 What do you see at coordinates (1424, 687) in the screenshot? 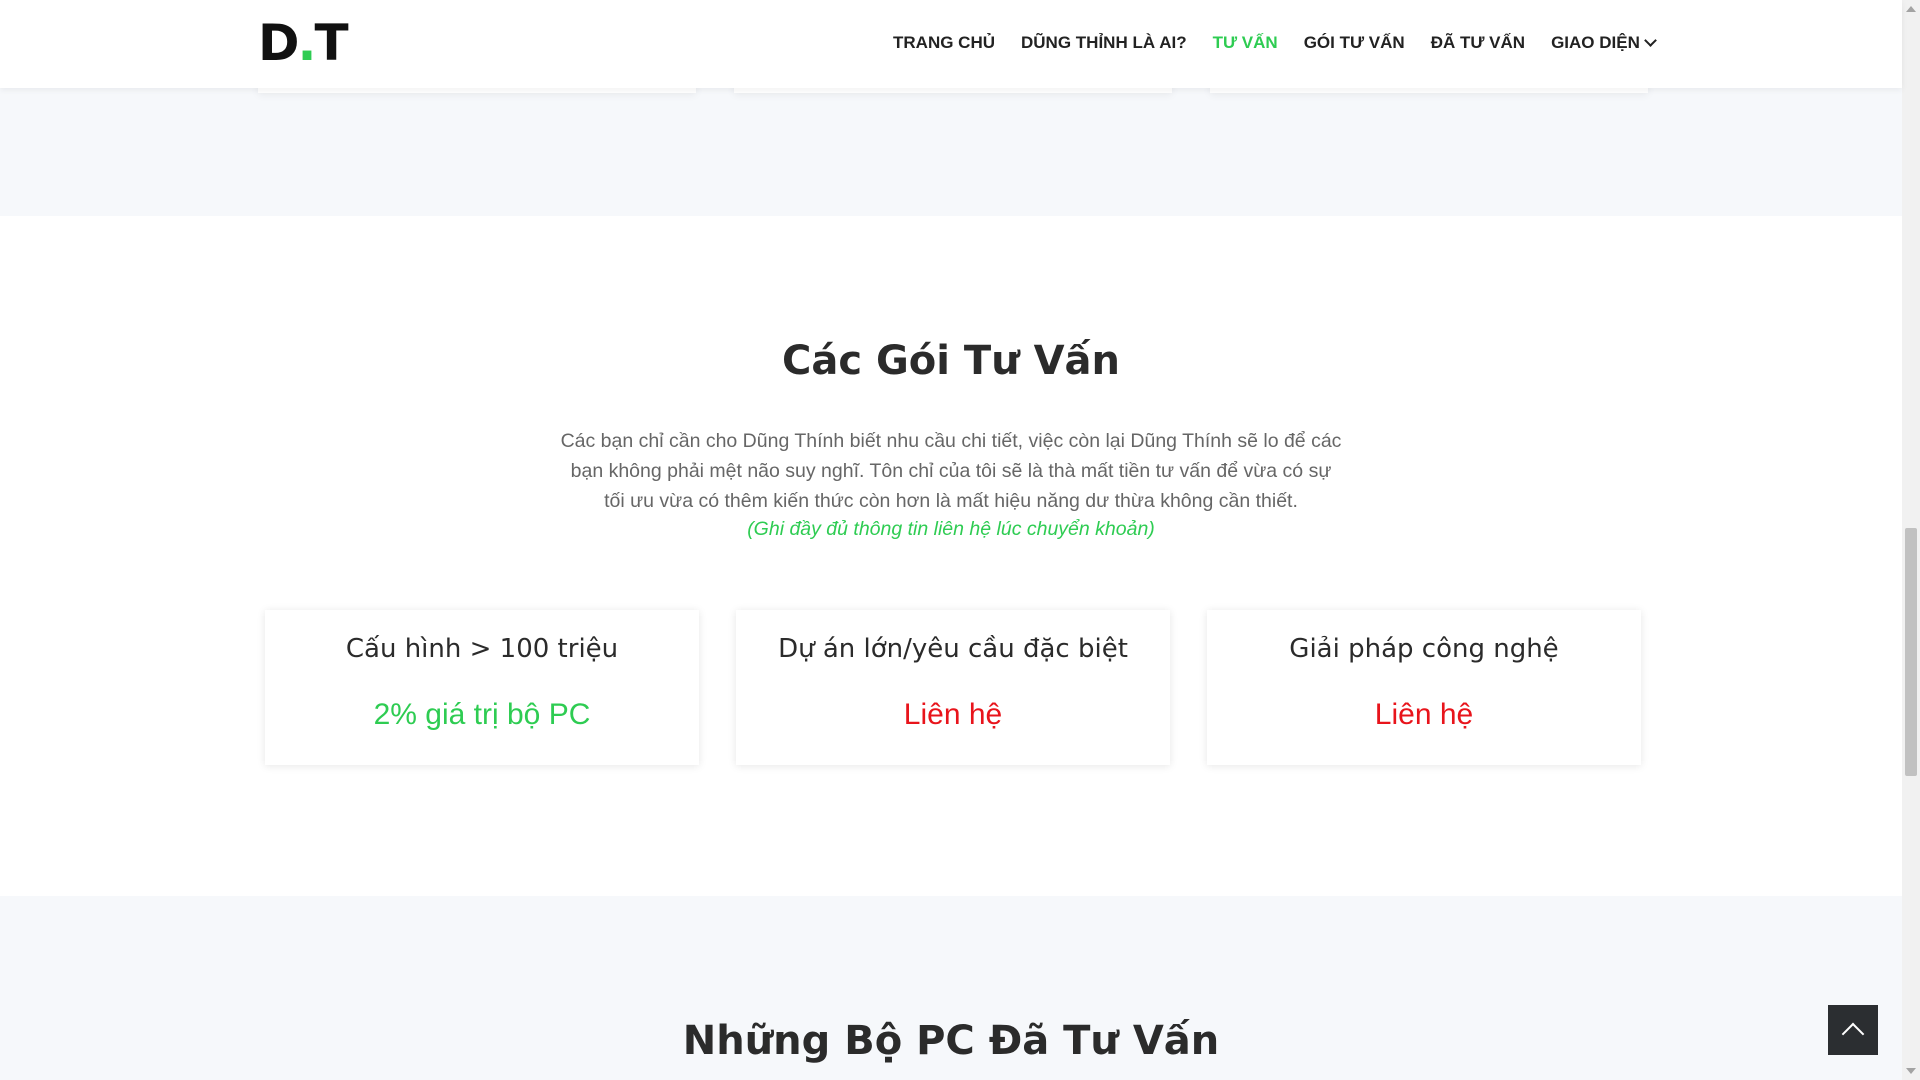
I see `package-card: Giải pháp công nghệ Liên hệ` at bounding box center [1424, 687].